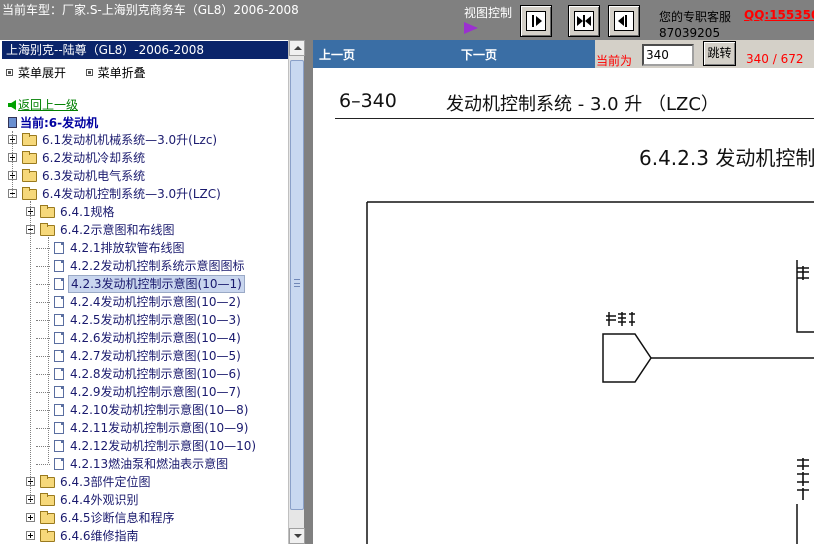 The height and width of the screenshot is (544, 814). I want to click on tree-doc-item: 4.2.12发动机控制示意图(10—10), so click(144, 446).